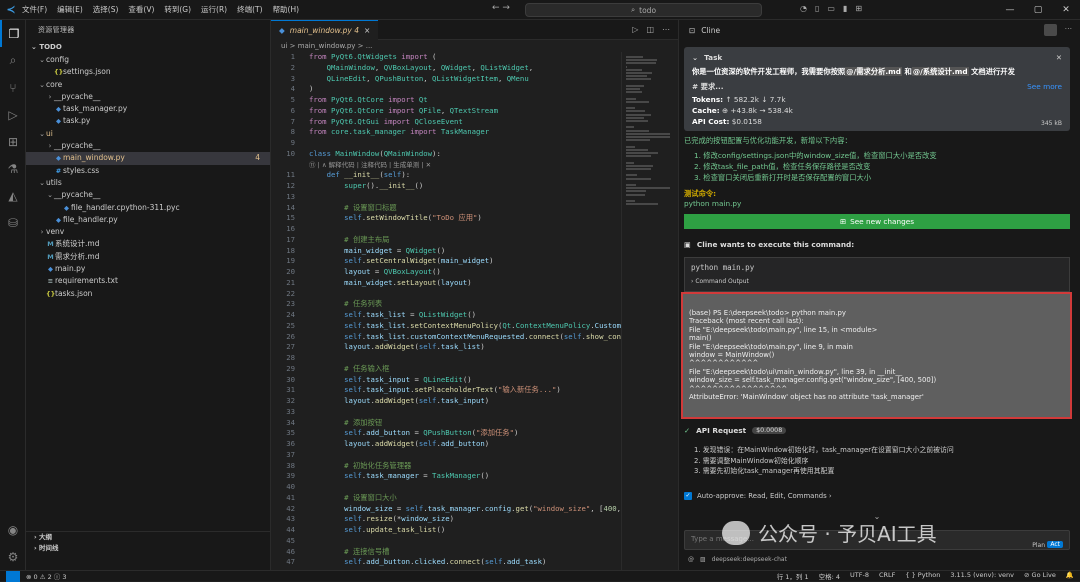 This screenshot has height=582, width=1080. What do you see at coordinates (214, 9) in the screenshot?
I see `menu-item: 运行(R)` at bounding box center [214, 9].